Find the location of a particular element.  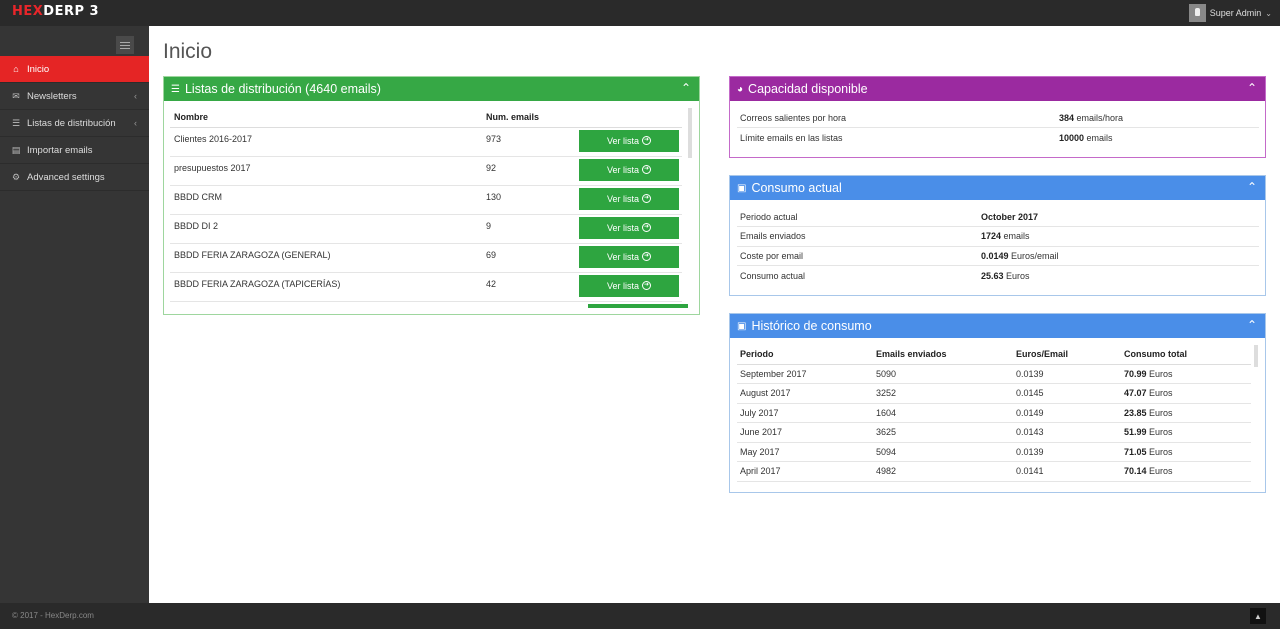

sidebar-item-newsletters: ✉ Newsletters ‹ is located at coordinates (74, 96).